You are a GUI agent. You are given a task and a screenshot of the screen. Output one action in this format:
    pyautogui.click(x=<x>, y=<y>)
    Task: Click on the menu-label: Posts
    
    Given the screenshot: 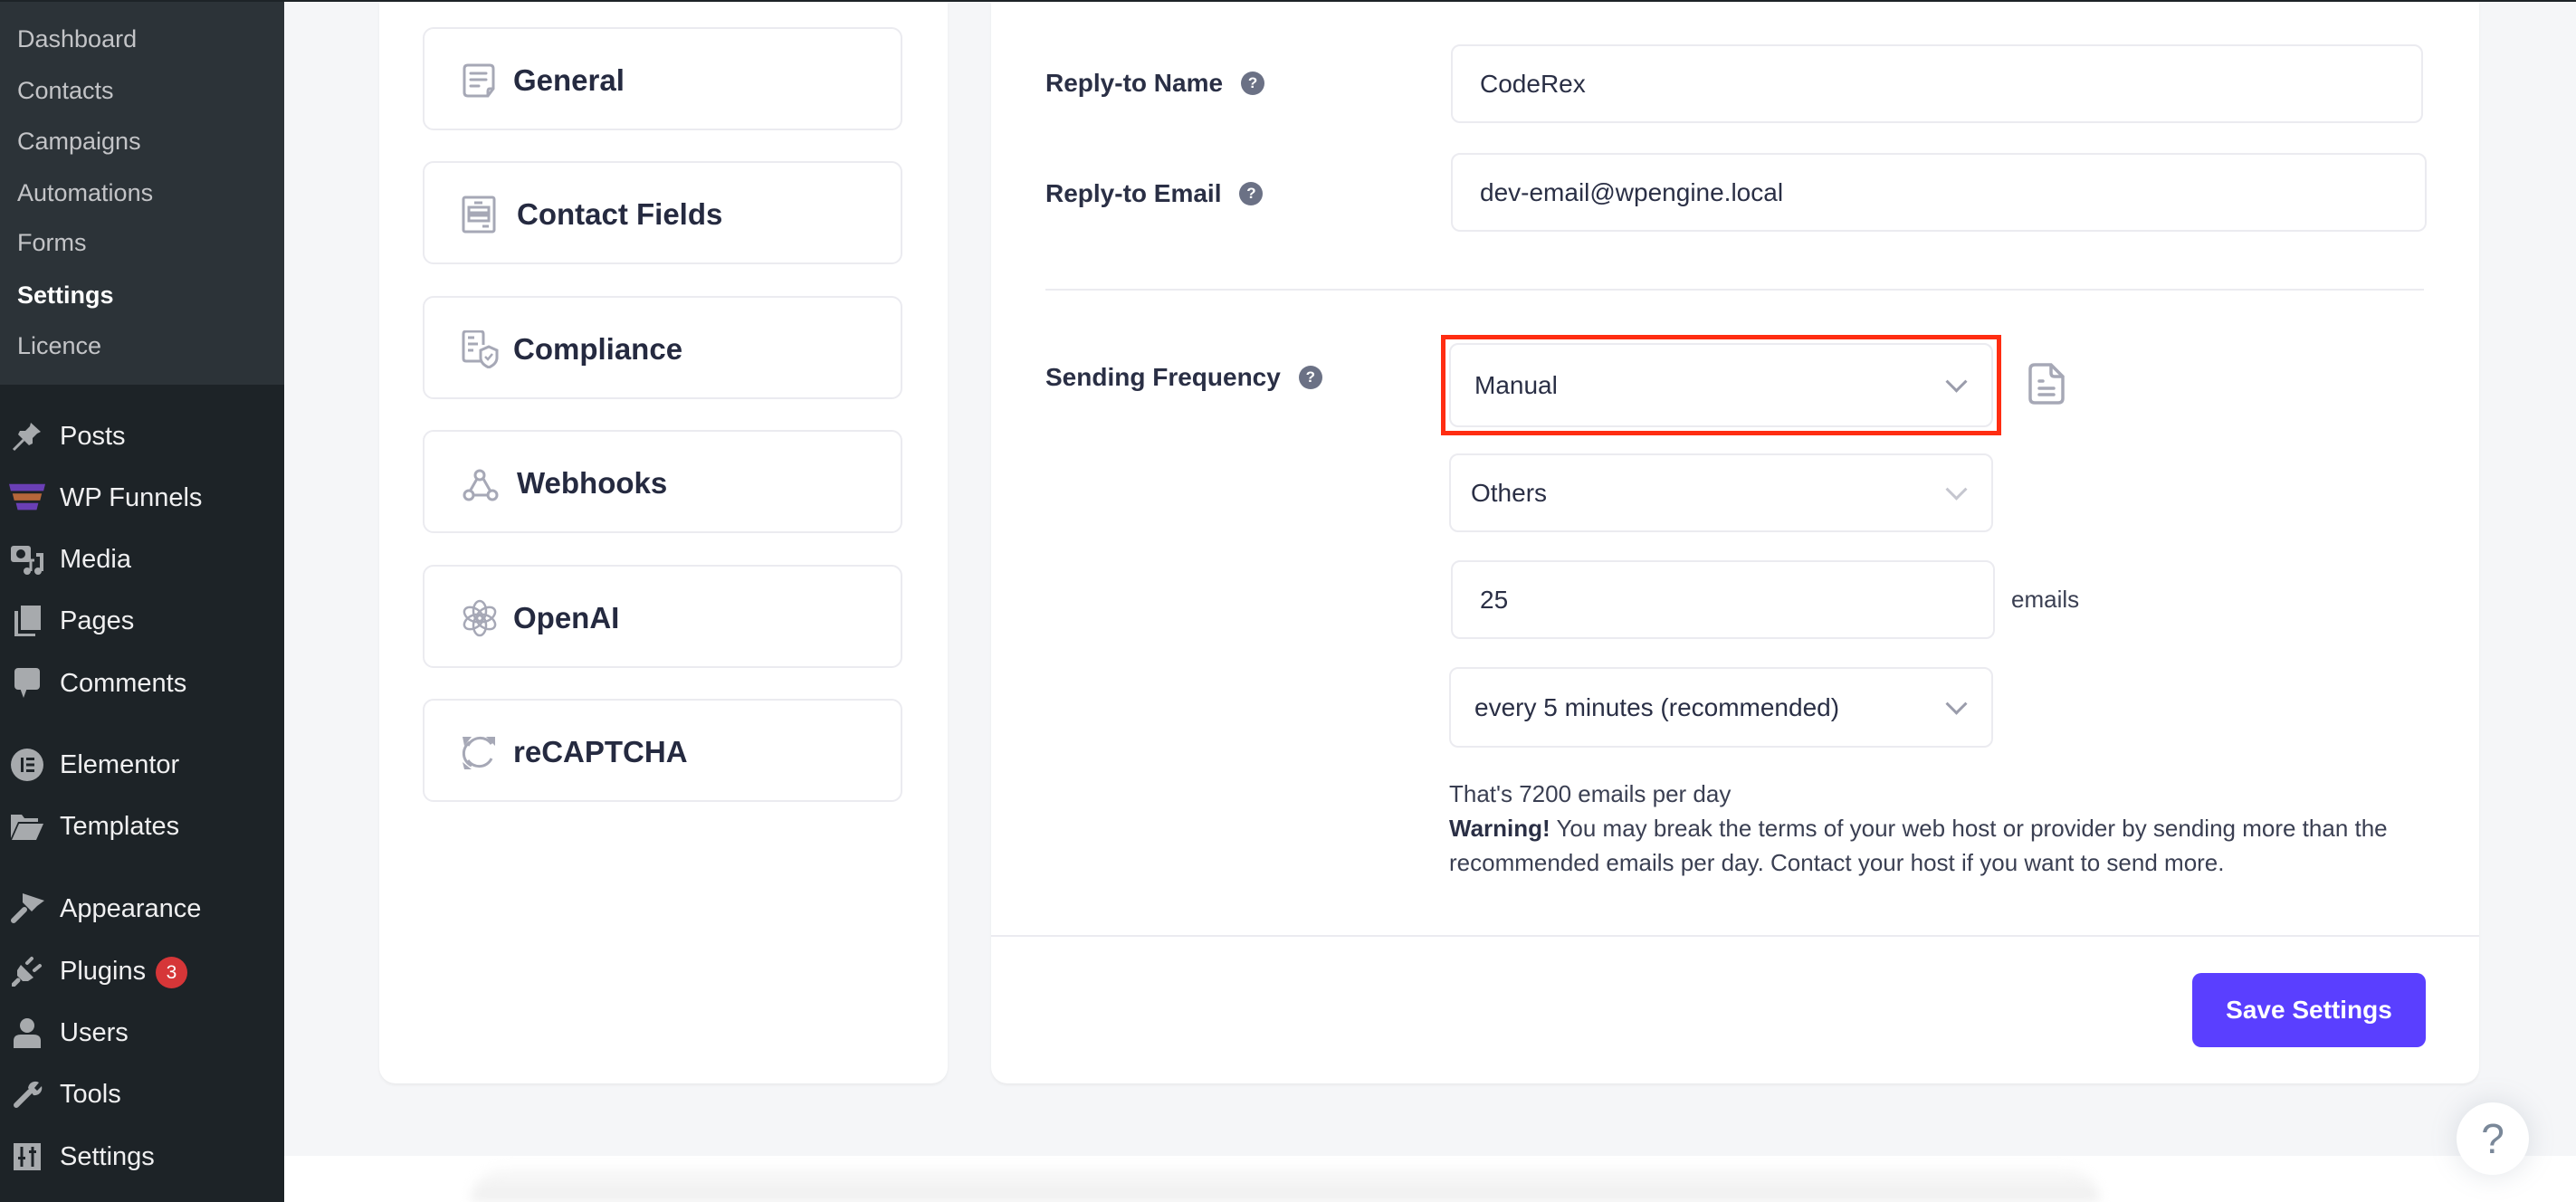 What is the action you would take?
    pyautogui.click(x=93, y=436)
    